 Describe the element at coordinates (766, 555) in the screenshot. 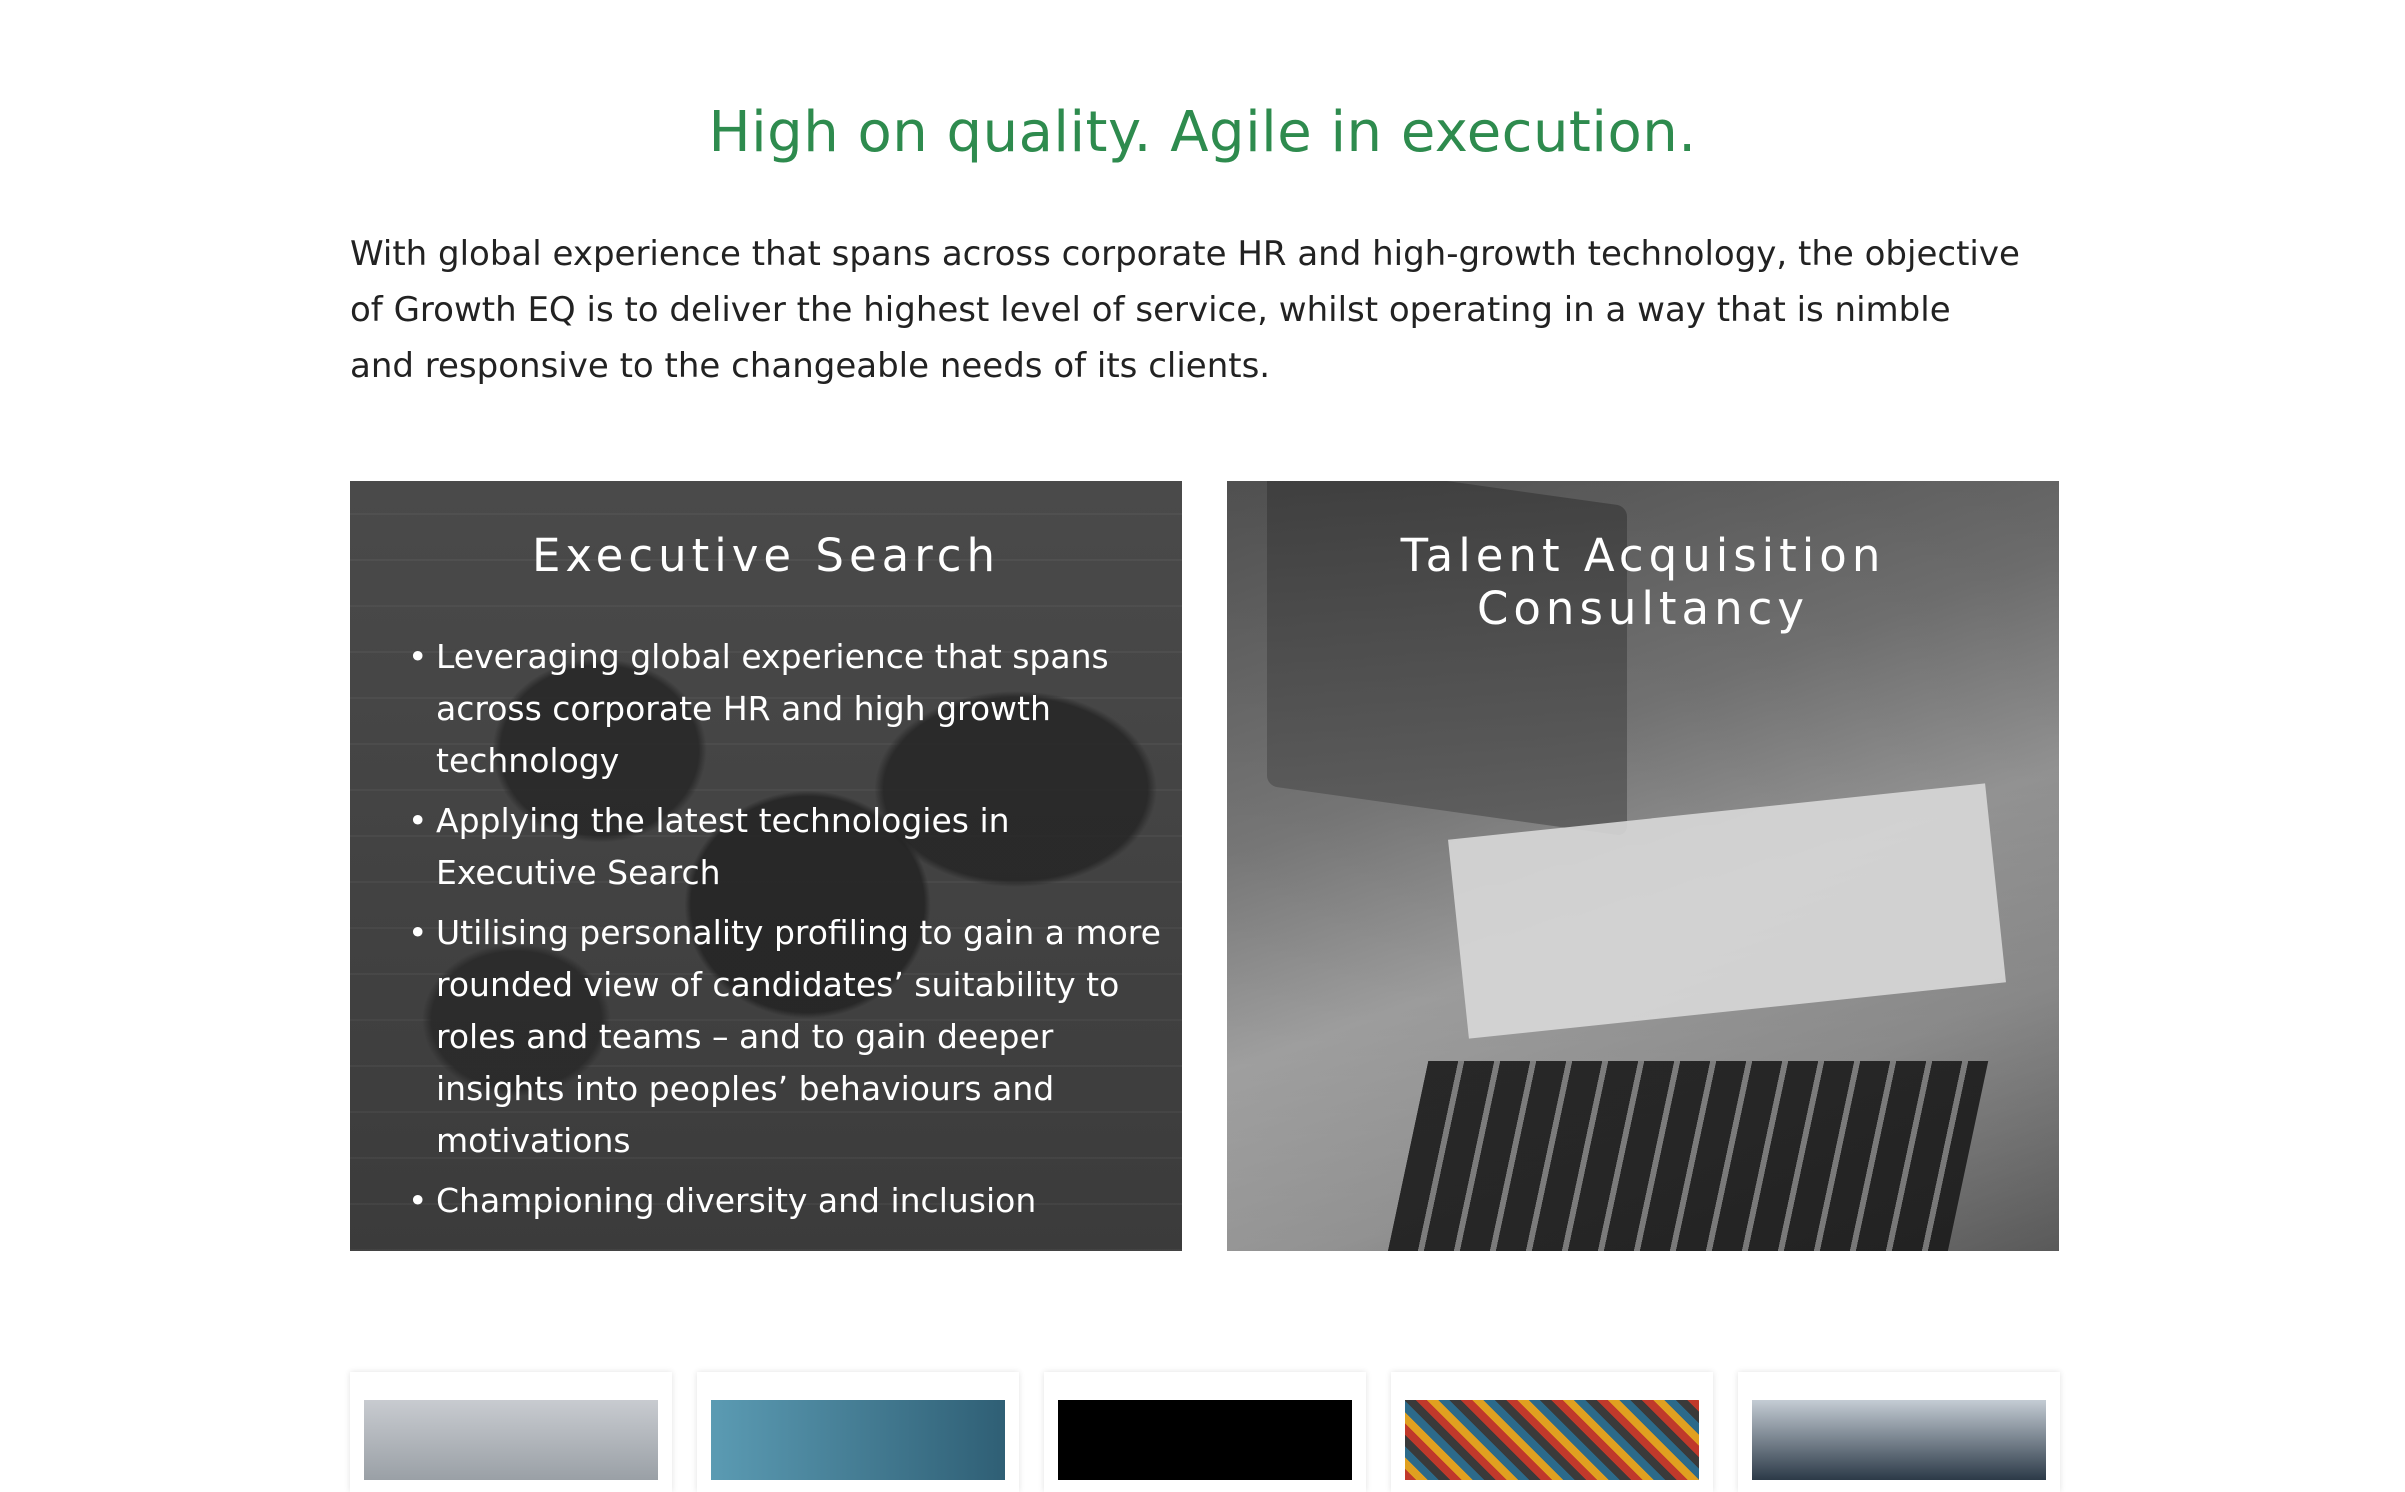

I see `executive-search-title: Executive Search` at that location.